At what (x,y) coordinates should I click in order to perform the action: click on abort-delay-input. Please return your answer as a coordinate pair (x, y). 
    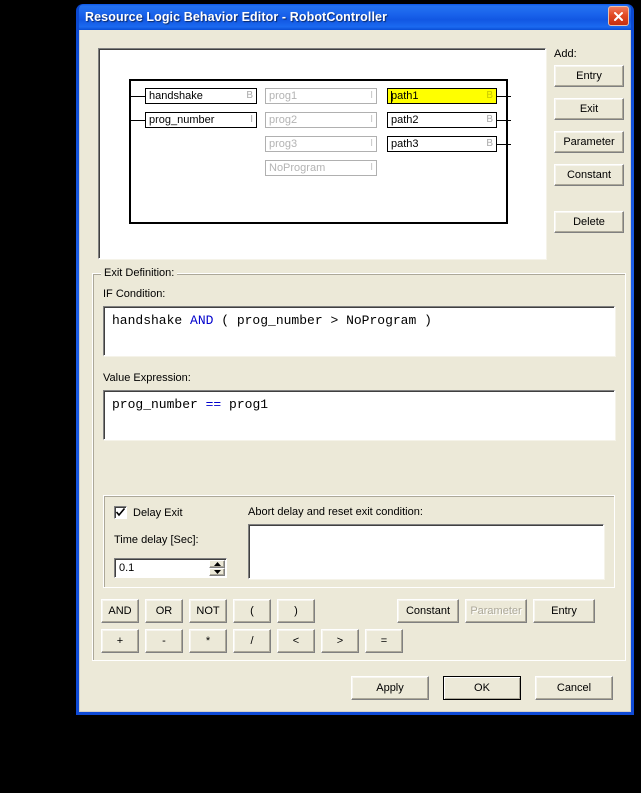
    Looking at the image, I should click on (426, 551).